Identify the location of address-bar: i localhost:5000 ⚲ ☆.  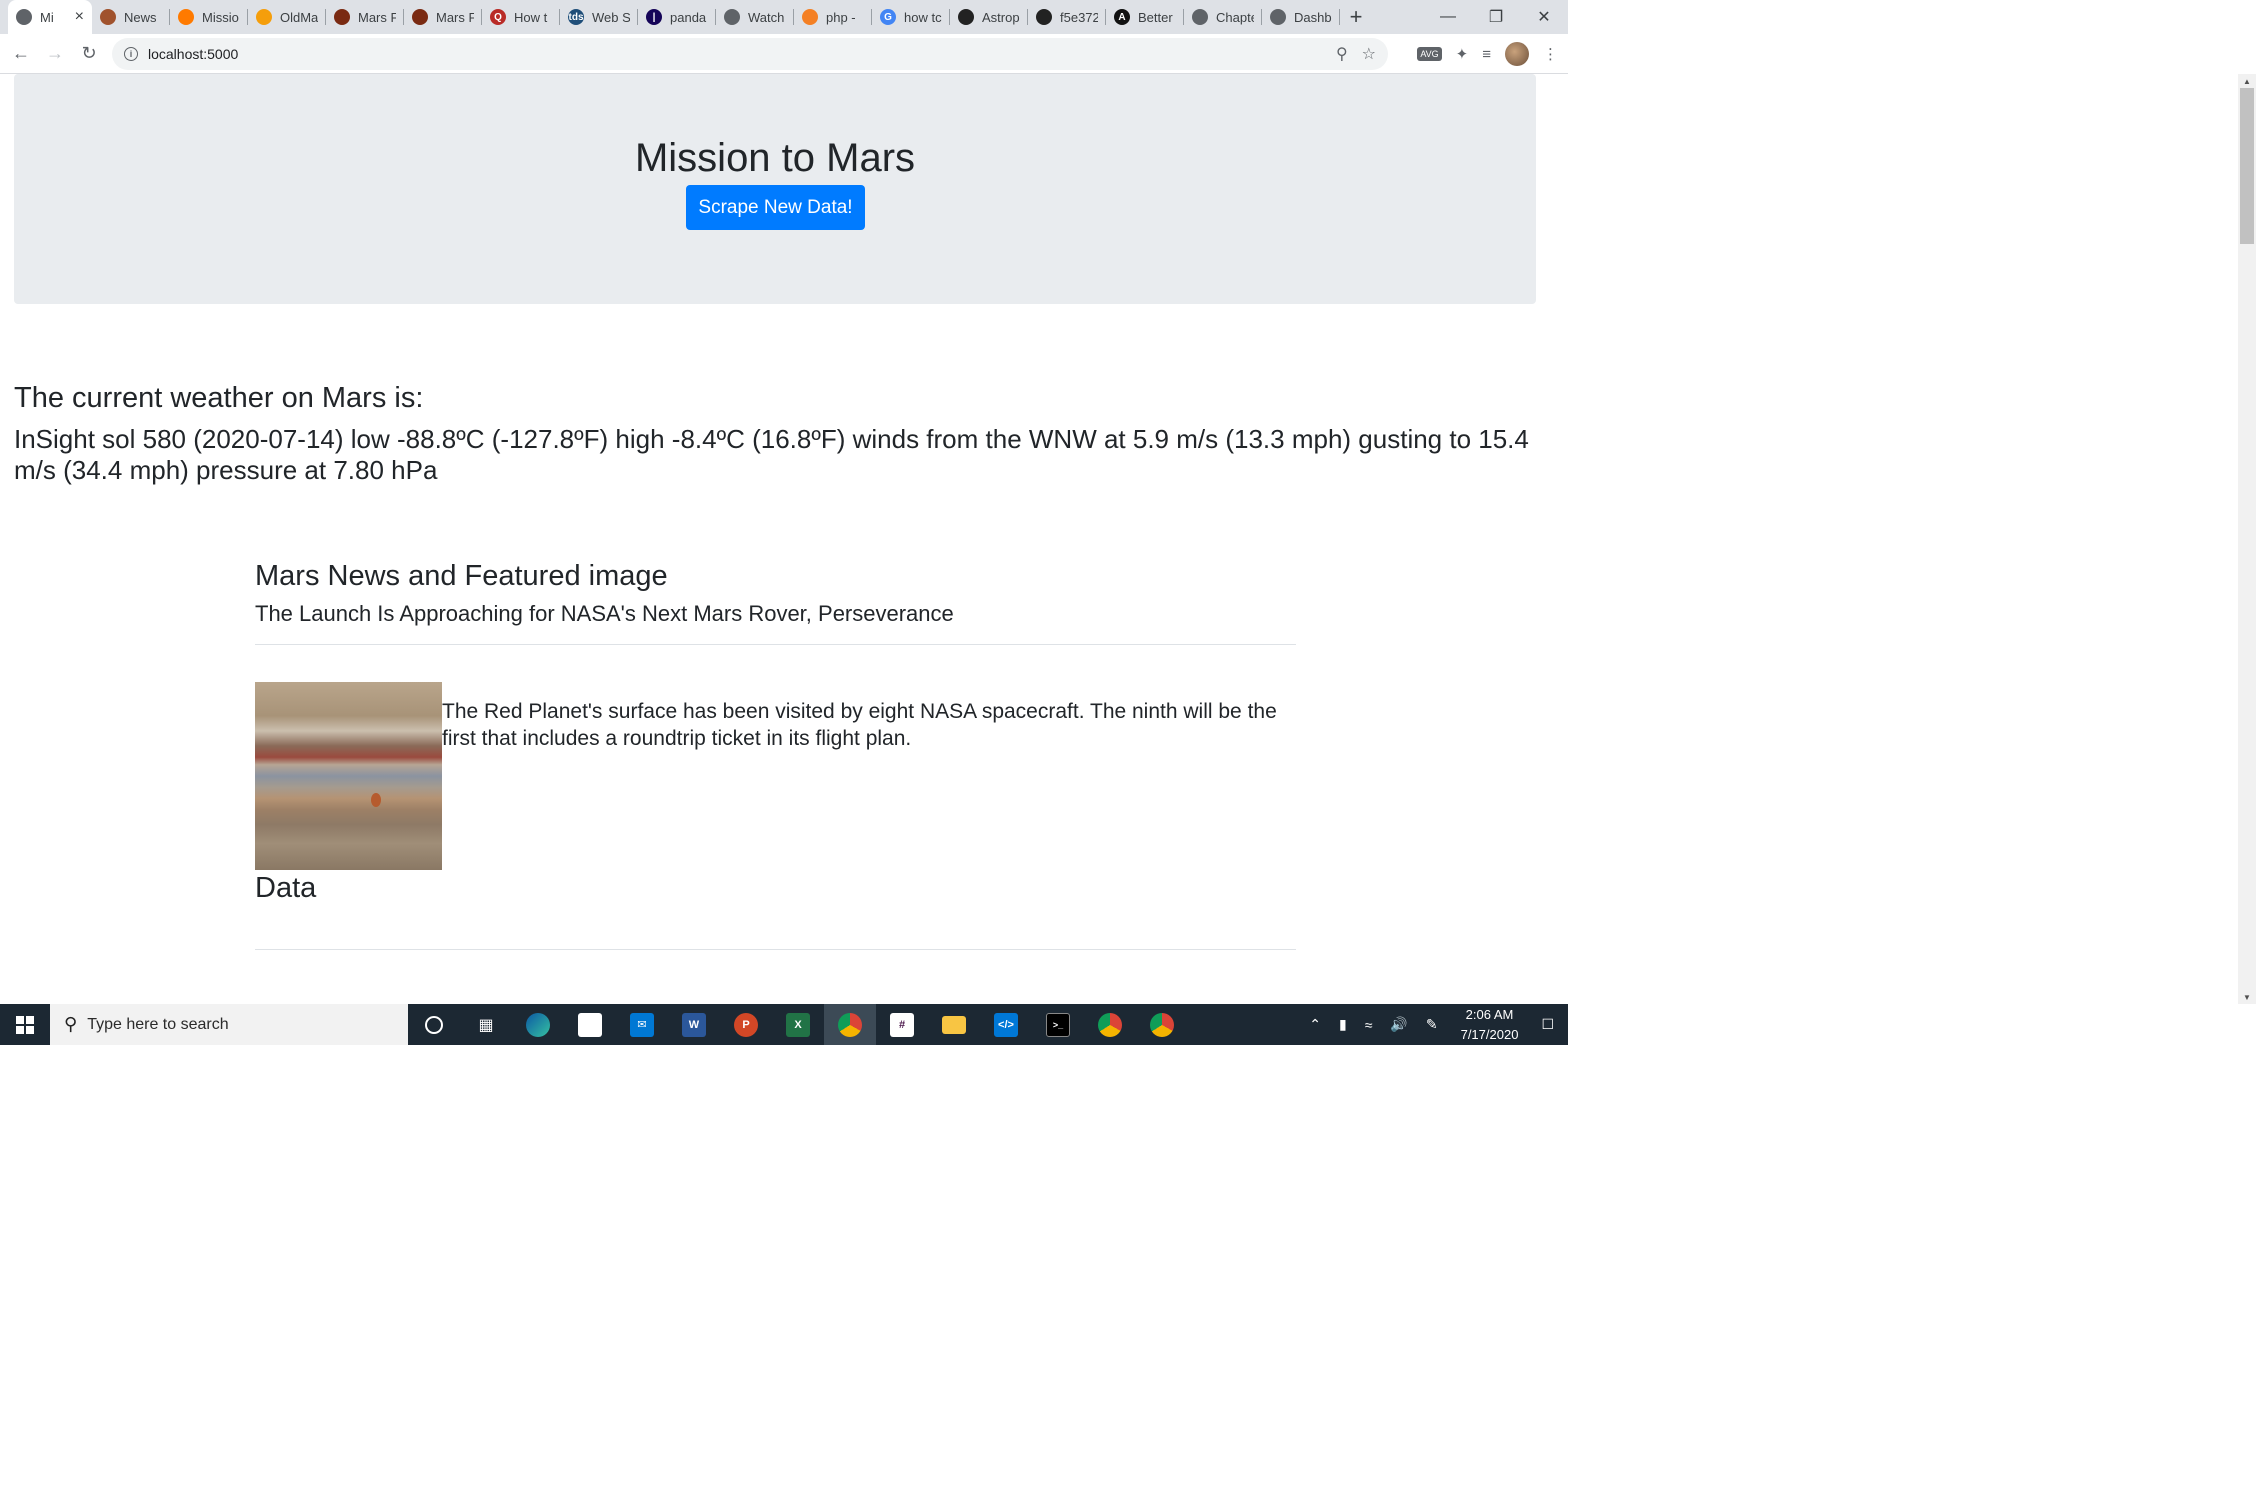
(750, 54).